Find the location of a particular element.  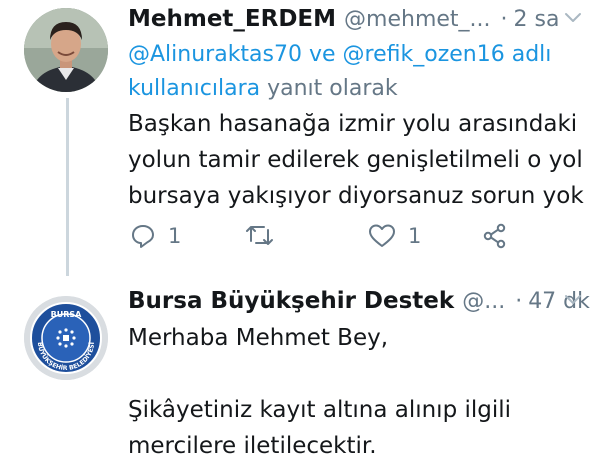

reply-icon is located at coordinates (143, 236).